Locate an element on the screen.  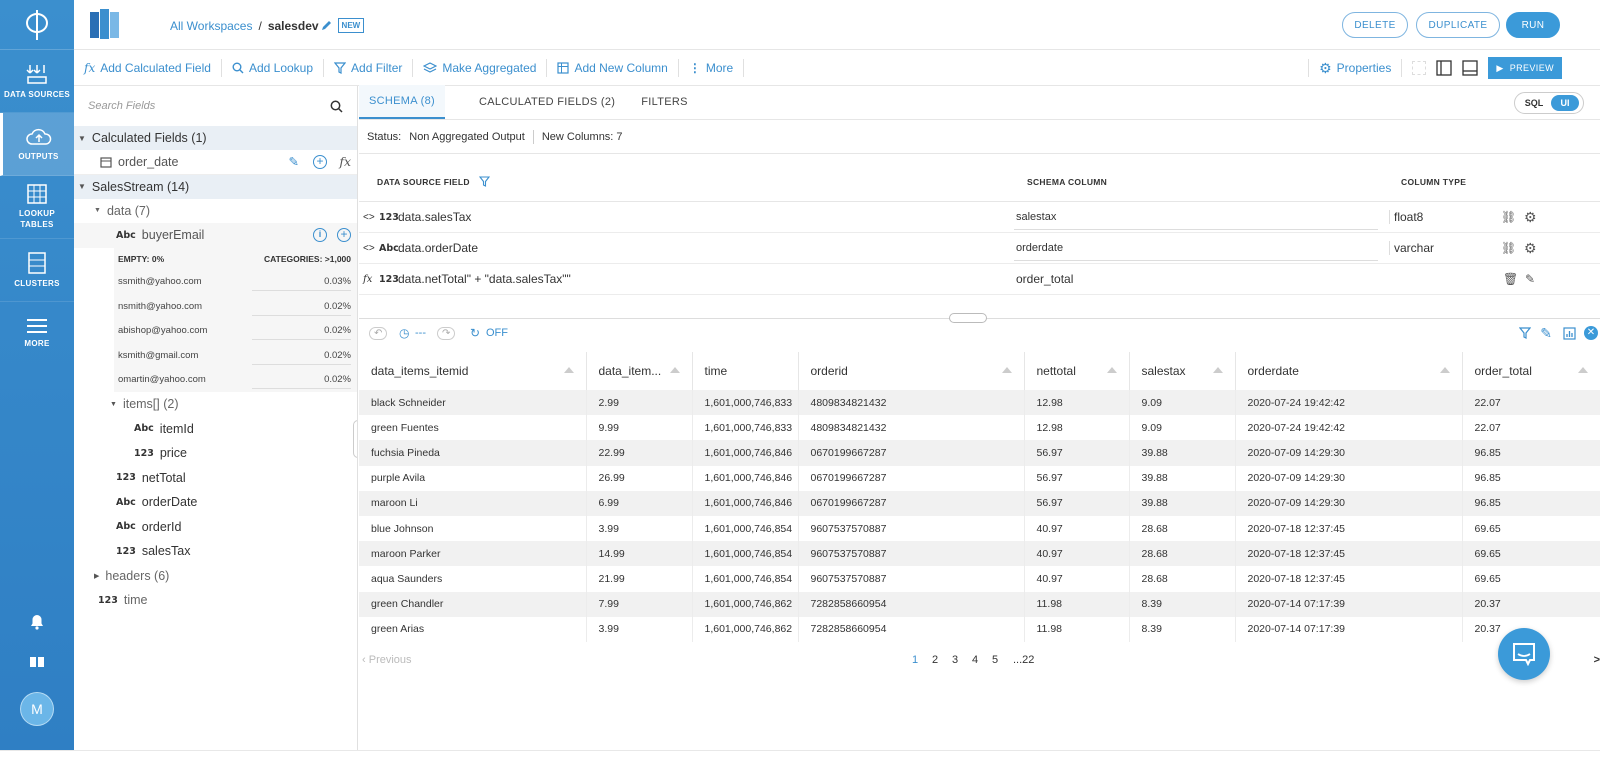
add-filter-button: Add Filter is located at coordinates (369, 67).